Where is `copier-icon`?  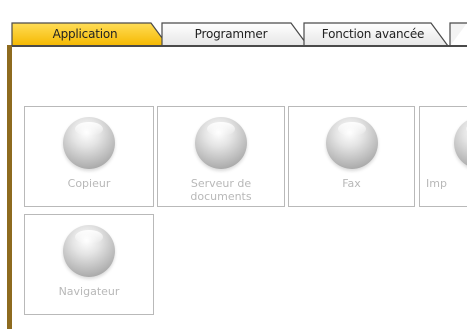
copier-icon is located at coordinates (89, 143).